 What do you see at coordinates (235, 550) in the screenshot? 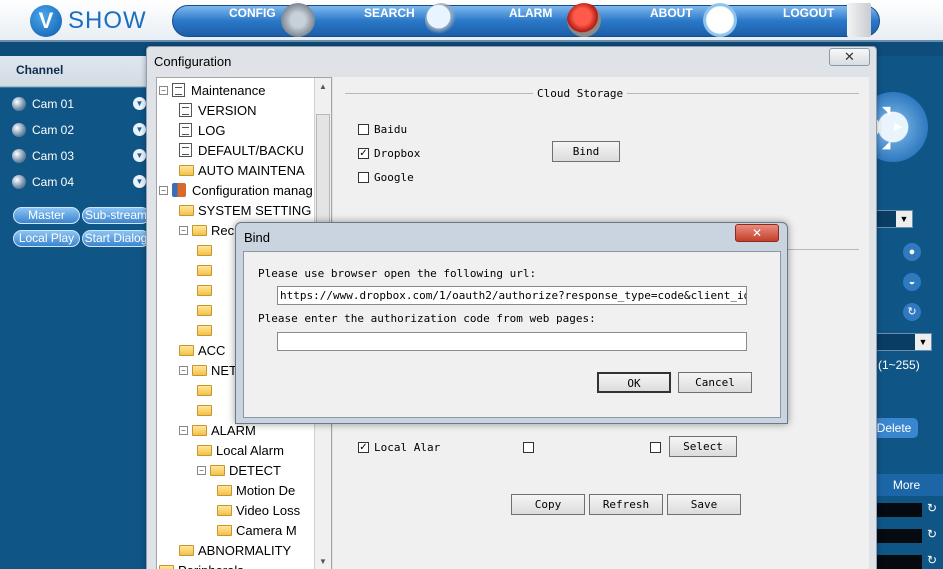
I see `tree-item: ABNORMALITY` at bounding box center [235, 550].